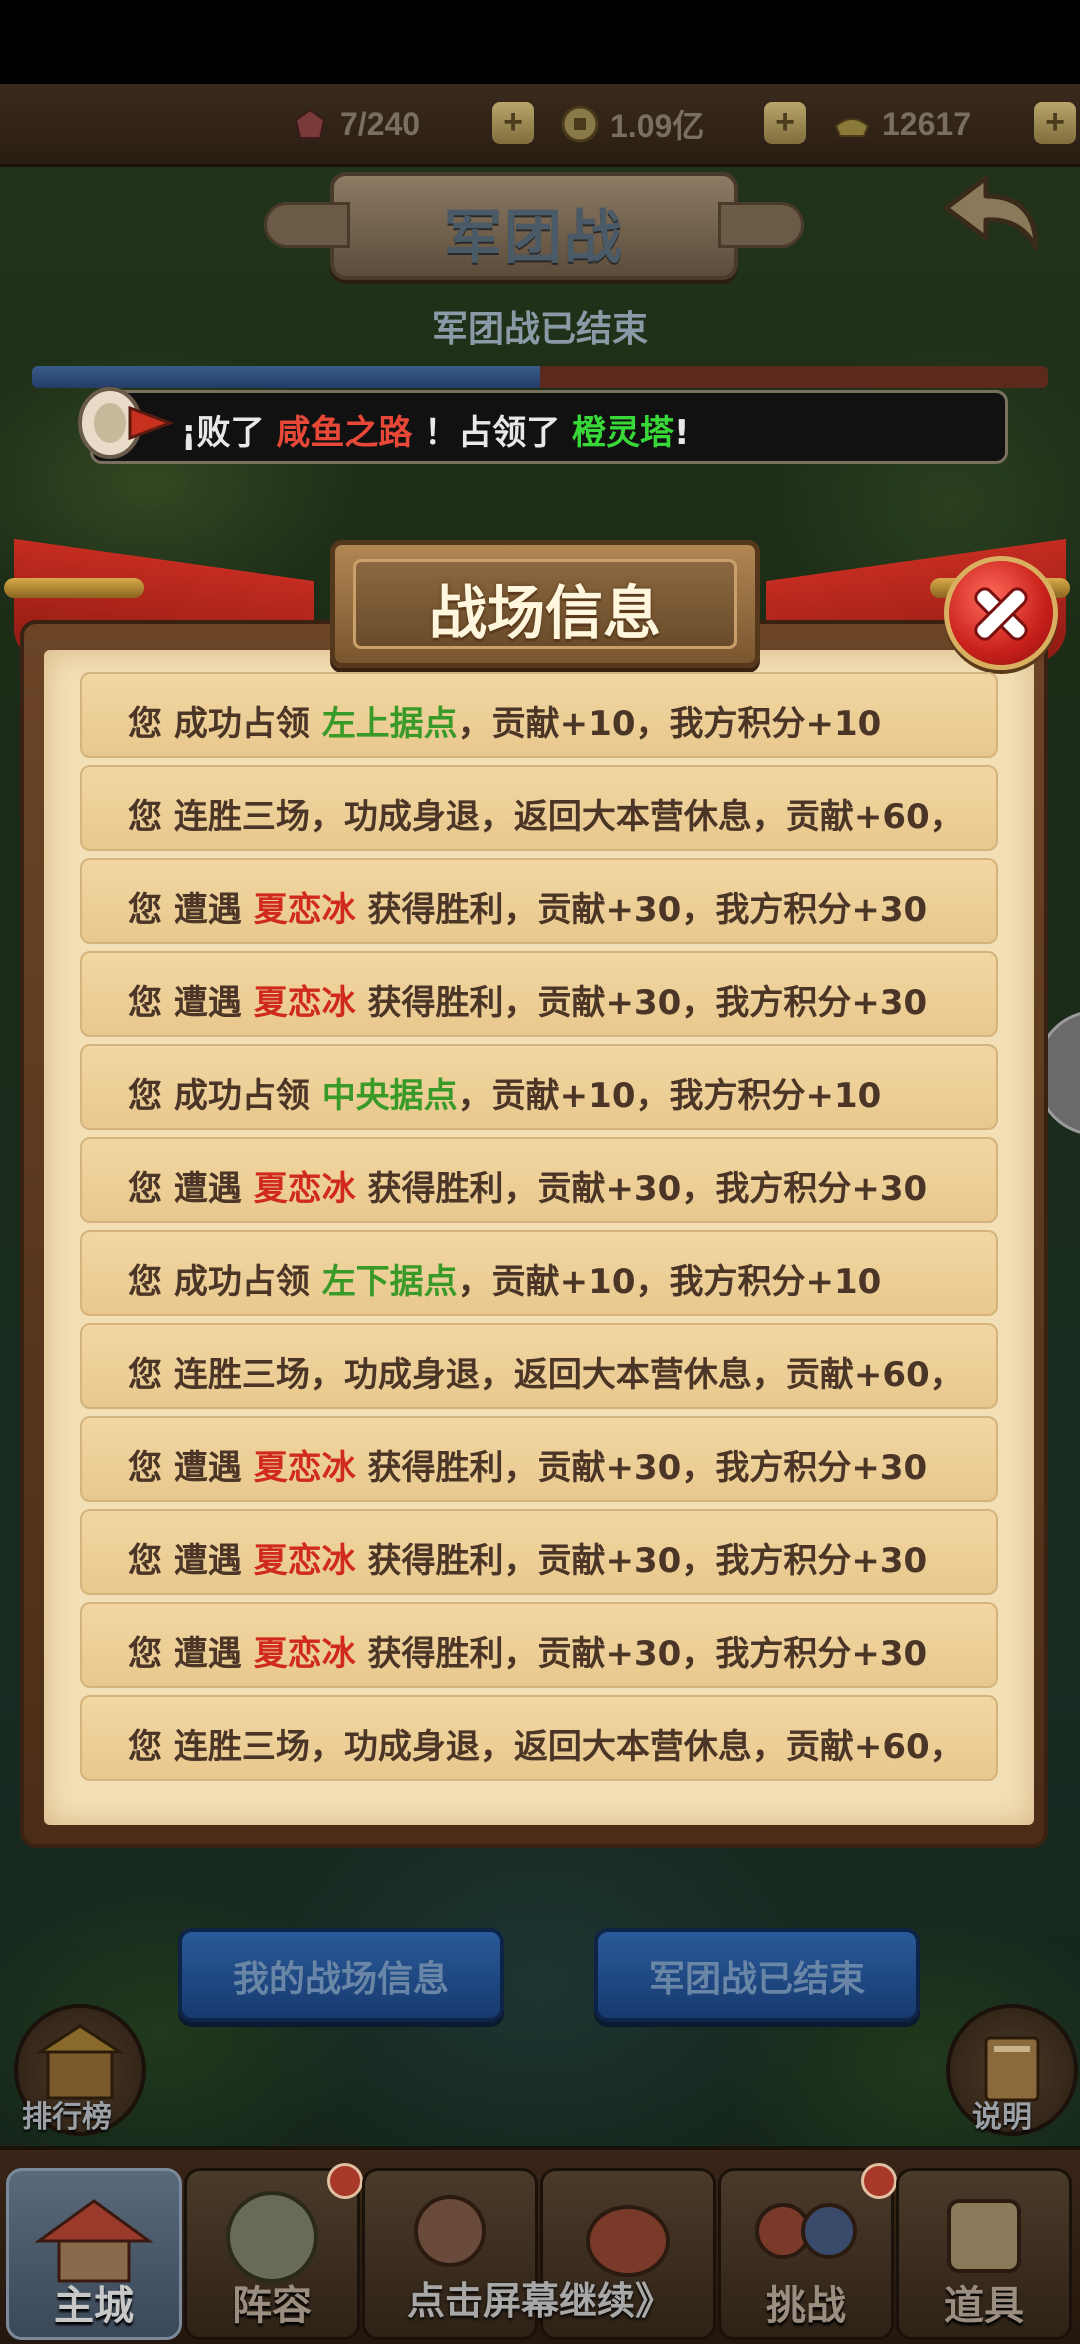 The image size is (1080, 2344). I want to click on panel-title-plaque: 战场信息, so click(545, 604).